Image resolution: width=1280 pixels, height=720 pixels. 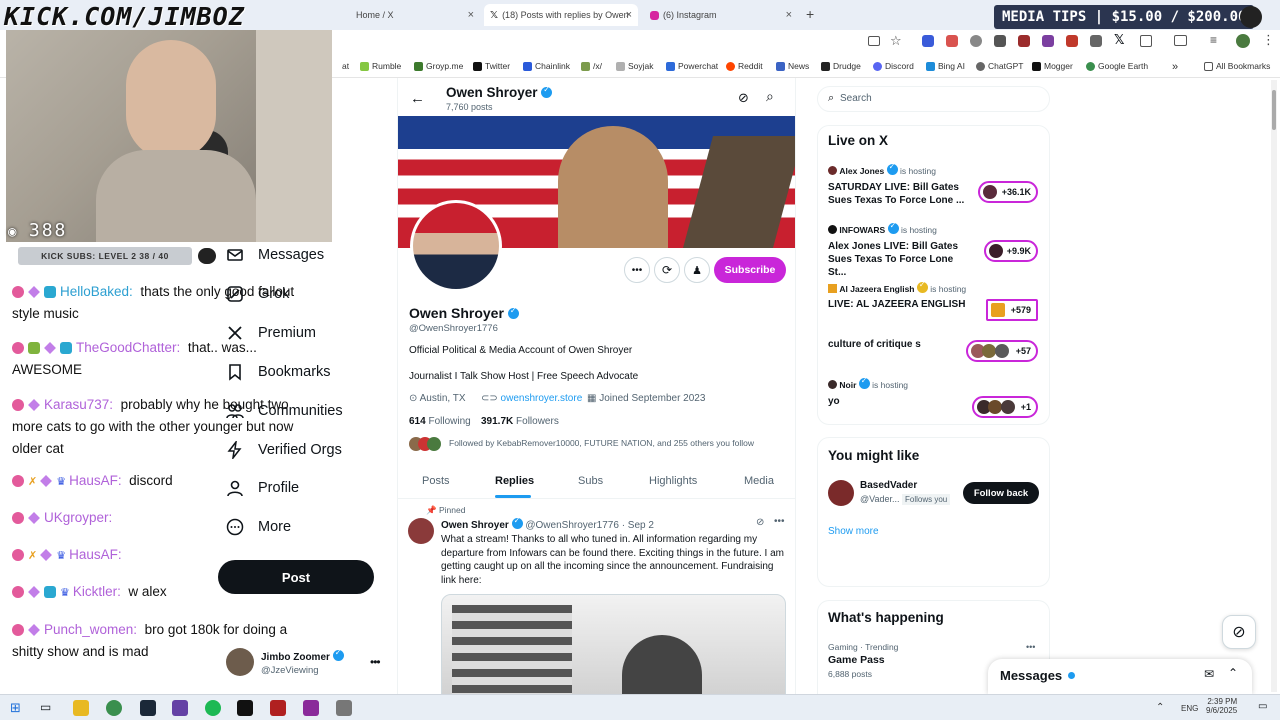 What do you see at coordinates (1117, 66) in the screenshot?
I see `bookmark-google-earth: Google Earth` at bounding box center [1117, 66].